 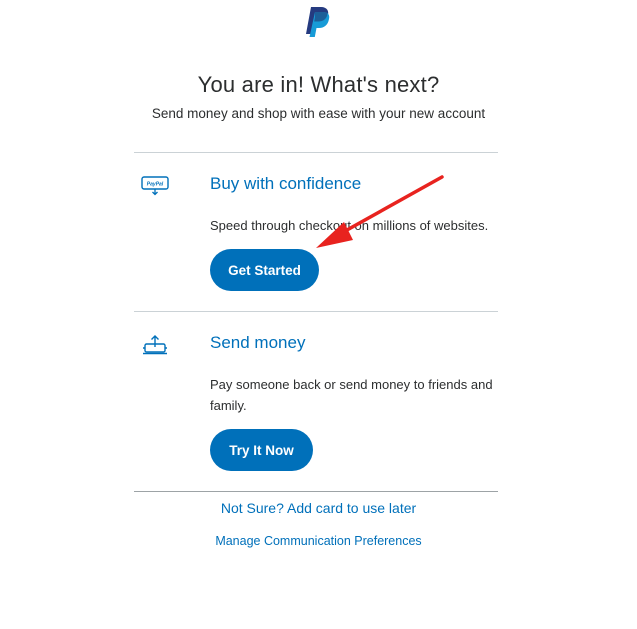 What do you see at coordinates (318, 84) in the screenshot?
I see `page-title: You are in! What's next?` at bounding box center [318, 84].